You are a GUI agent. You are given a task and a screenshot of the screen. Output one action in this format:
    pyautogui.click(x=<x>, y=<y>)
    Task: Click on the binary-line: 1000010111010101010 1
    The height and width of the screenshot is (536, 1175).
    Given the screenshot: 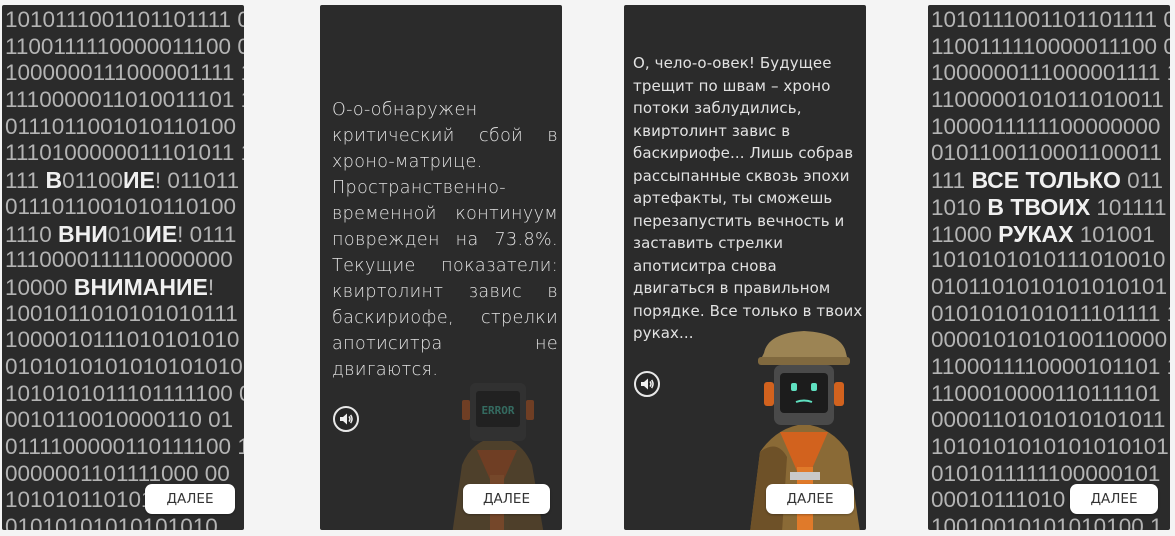 What is the action you would take?
    pyautogui.click(x=124, y=340)
    